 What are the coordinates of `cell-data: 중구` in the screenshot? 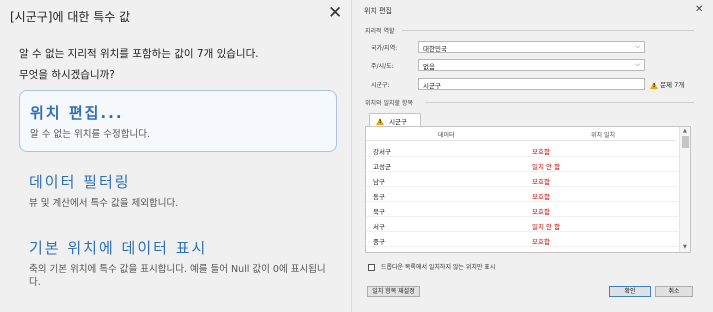 It's located at (379, 242).